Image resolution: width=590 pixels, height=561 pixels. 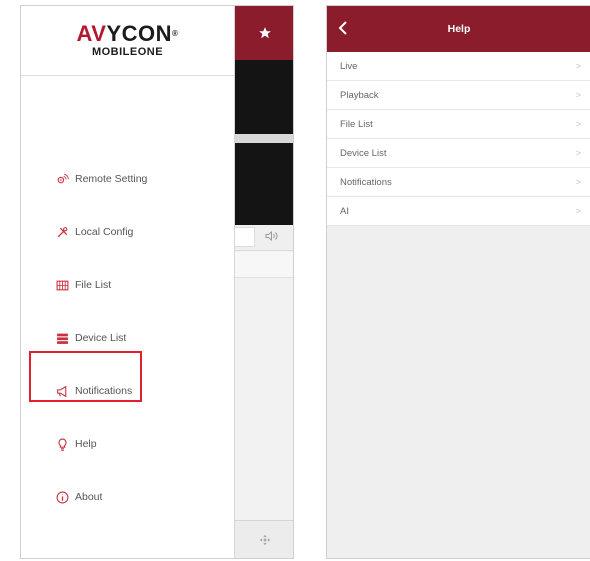 I want to click on help-item-file-list: File List >, so click(x=458, y=124).